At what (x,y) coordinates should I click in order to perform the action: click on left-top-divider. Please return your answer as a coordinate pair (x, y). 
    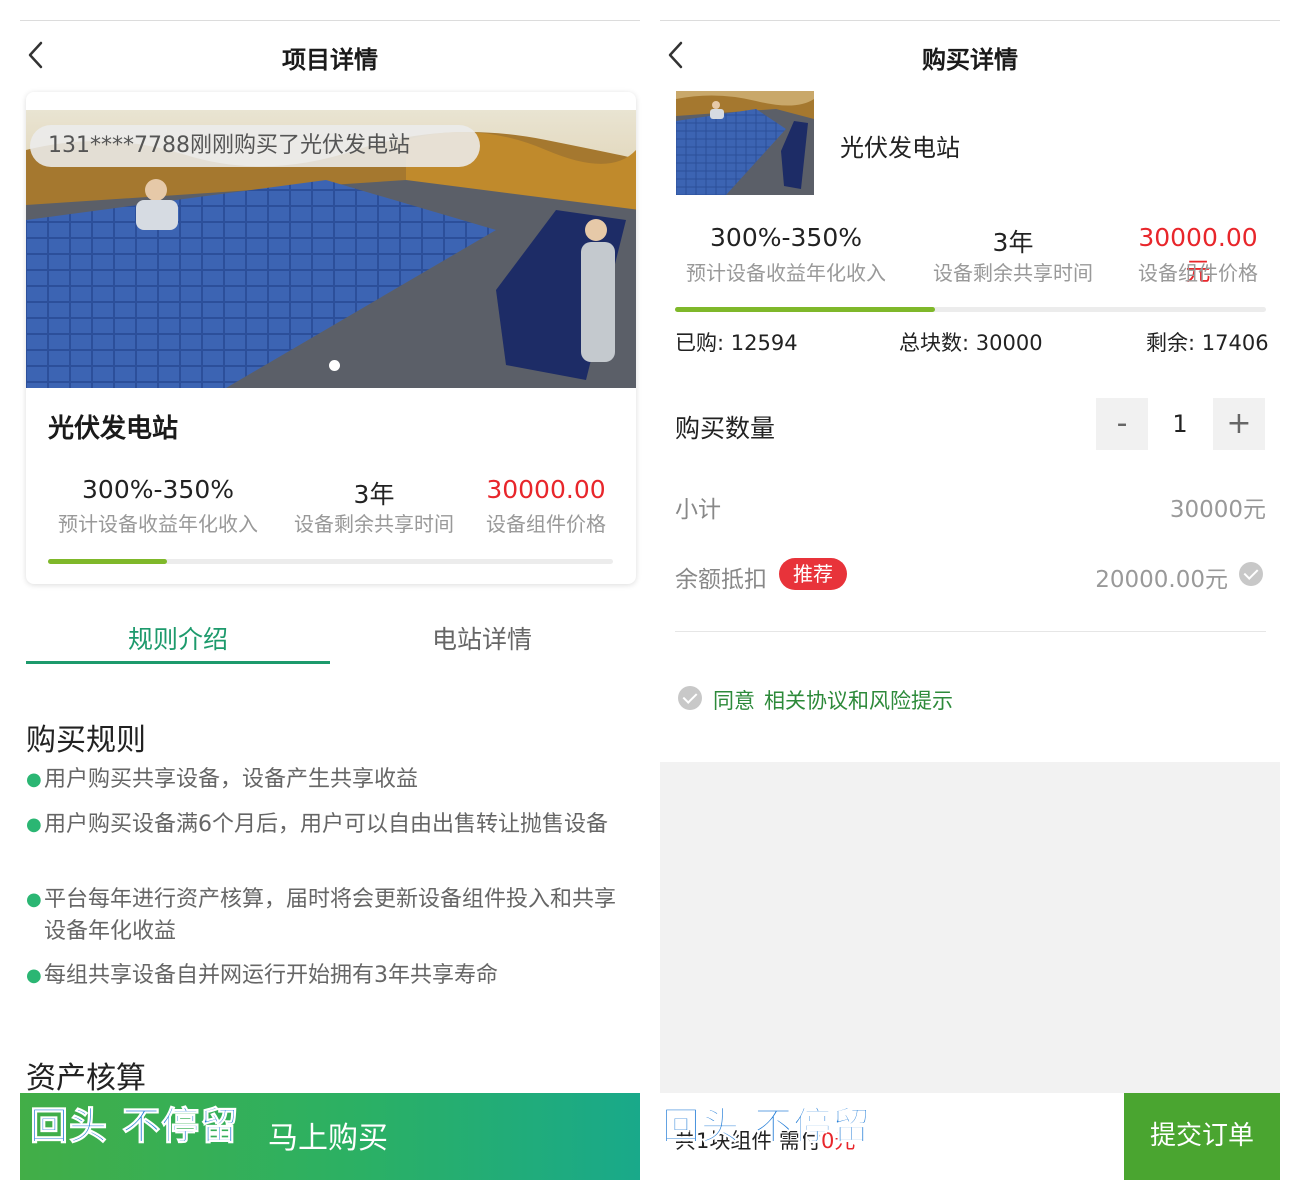
    Looking at the image, I should click on (330, 20).